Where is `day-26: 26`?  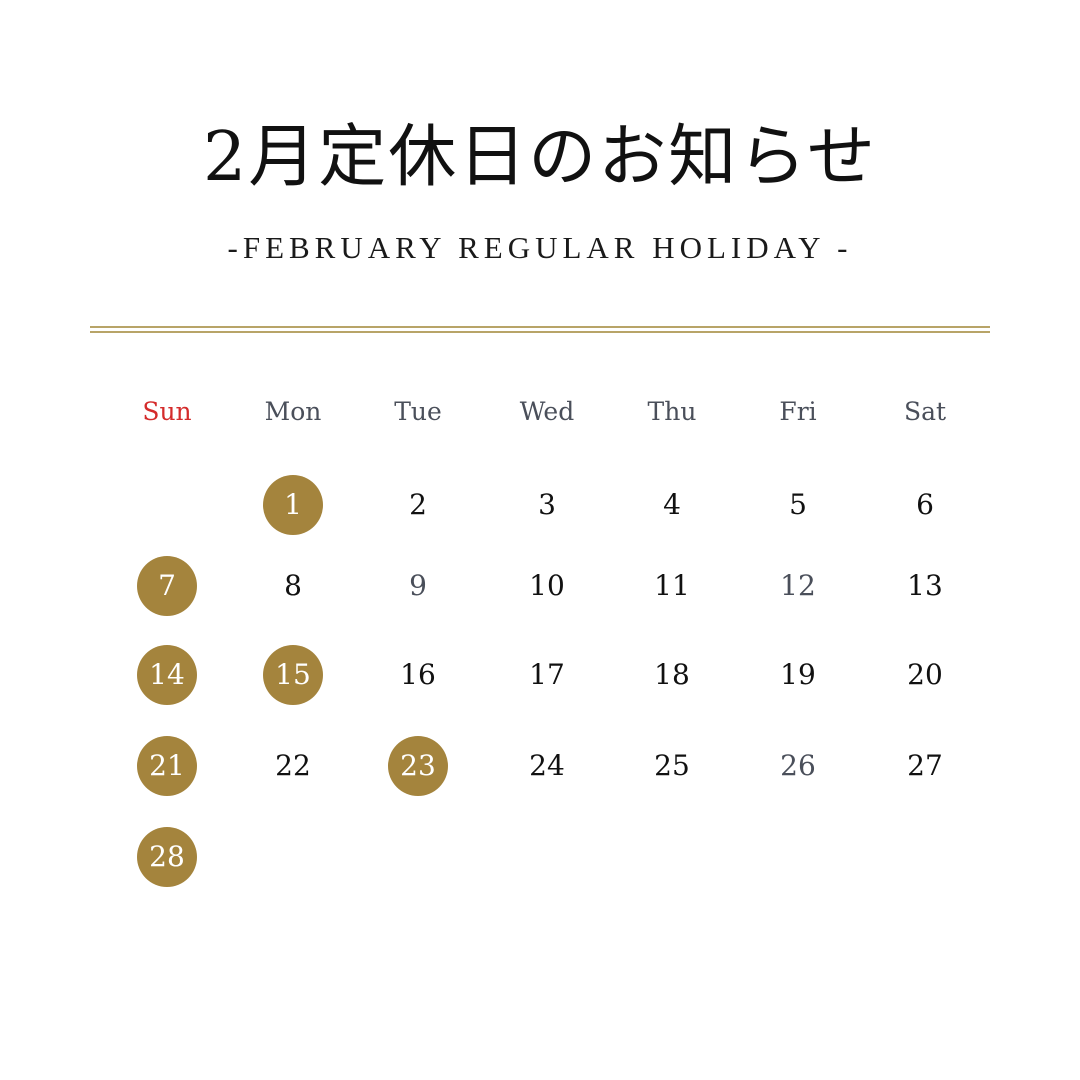
day-26: 26 is located at coordinates (798, 765).